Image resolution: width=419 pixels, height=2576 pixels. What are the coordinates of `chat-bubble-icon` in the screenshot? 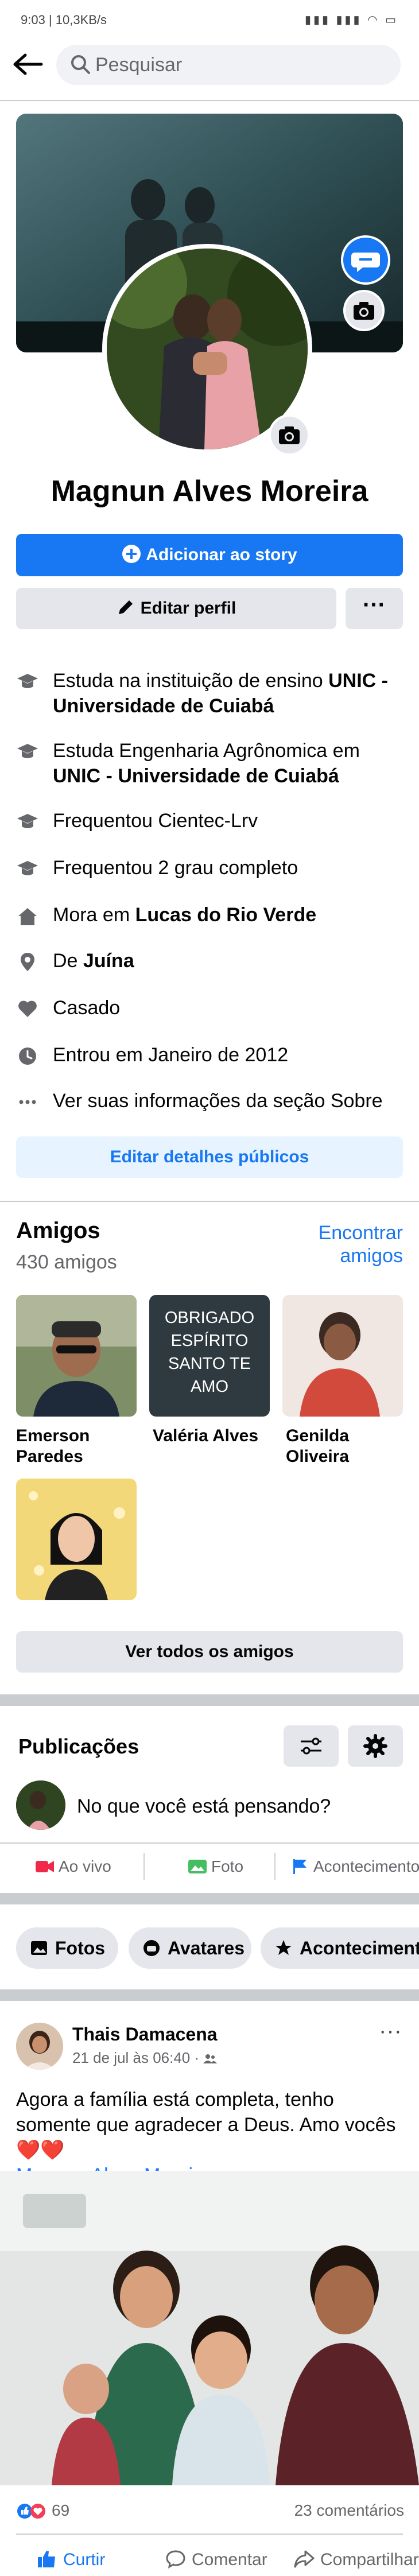 It's located at (365, 262).